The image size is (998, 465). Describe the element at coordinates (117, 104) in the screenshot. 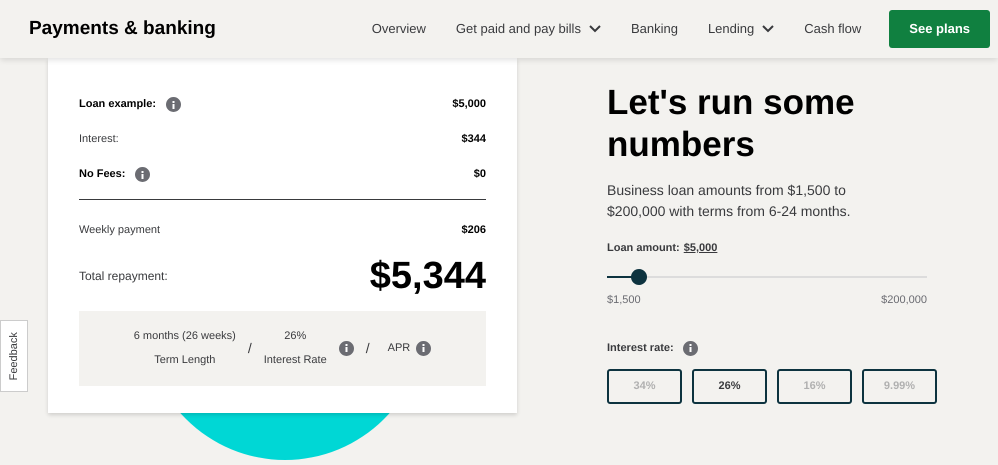

I see `row-label: Loan example:` at that location.